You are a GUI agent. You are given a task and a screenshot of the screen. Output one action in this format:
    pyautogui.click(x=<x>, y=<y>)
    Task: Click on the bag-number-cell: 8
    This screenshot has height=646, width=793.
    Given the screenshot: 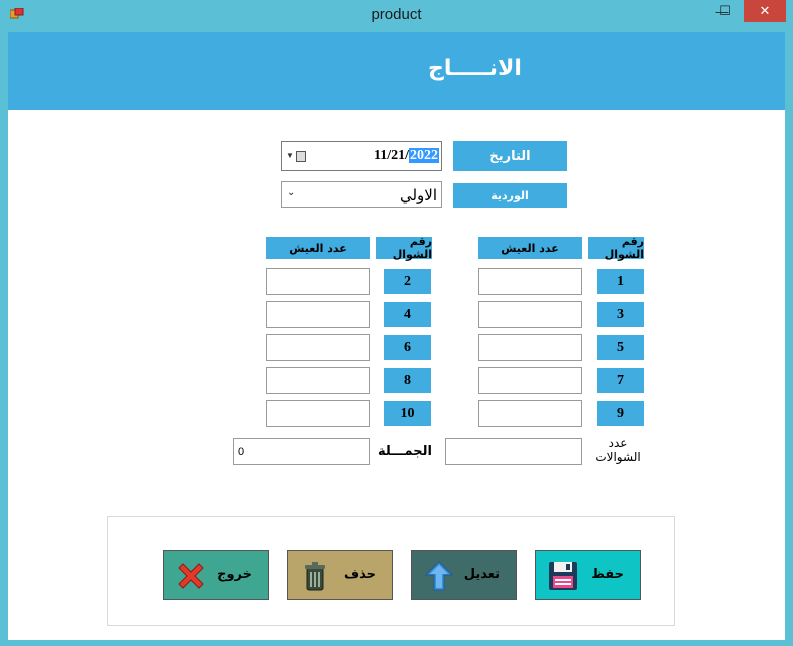 What is the action you would take?
    pyautogui.click(x=407, y=380)
    